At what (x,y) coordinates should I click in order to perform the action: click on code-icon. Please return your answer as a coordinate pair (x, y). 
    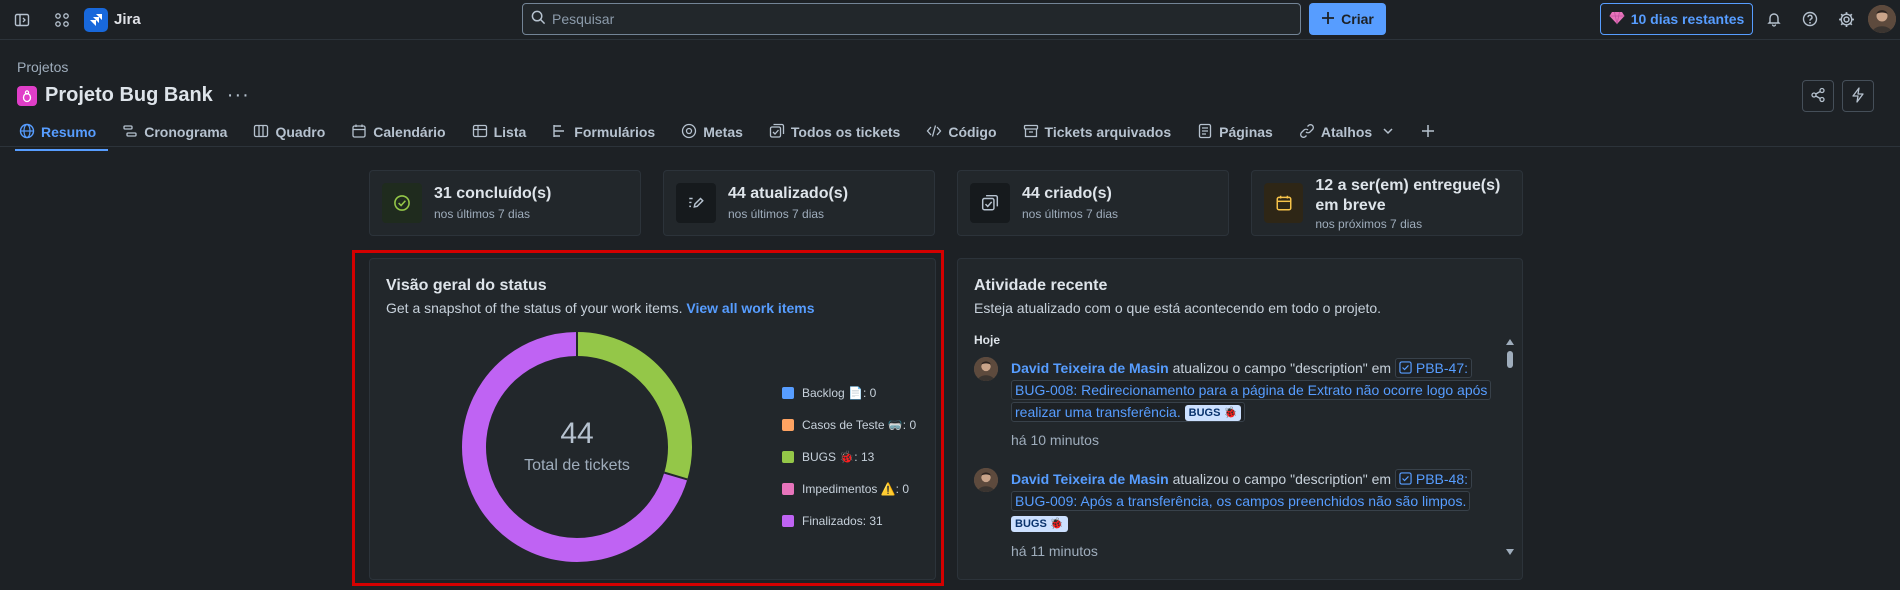
    Looking at the image, I should click on (934, 132).